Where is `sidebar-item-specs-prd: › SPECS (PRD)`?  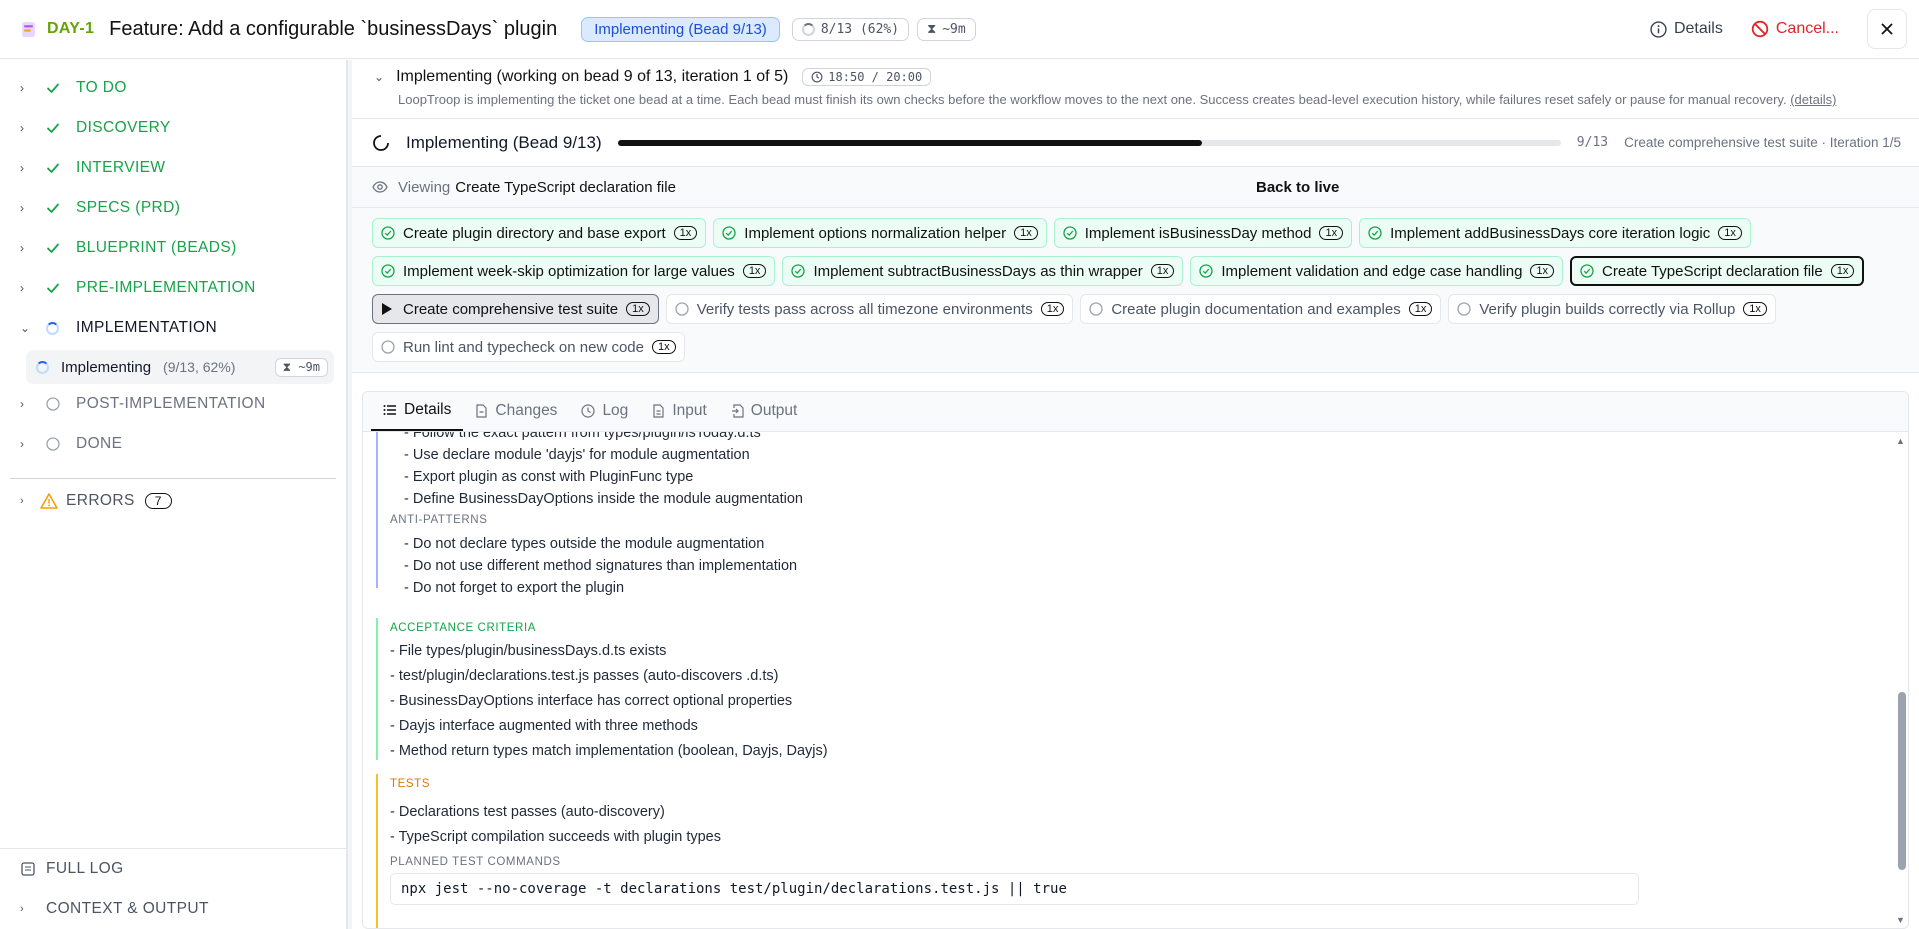
sidebar-item-specs-prd: › SPECS (PRD) is located at coordinates (173, 208).